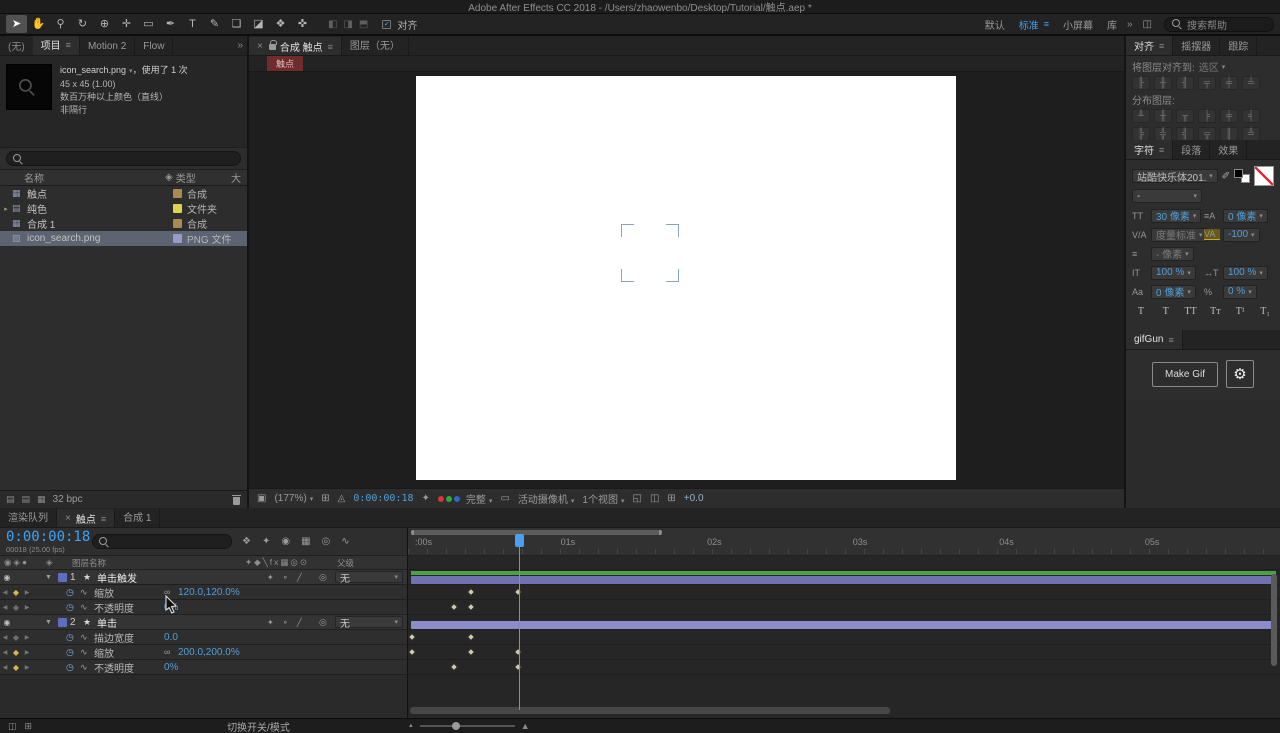 The width and height of the screenshot is (1280, 733). I want to click on text-style-button-icon: T¹, so click(1240, 311).